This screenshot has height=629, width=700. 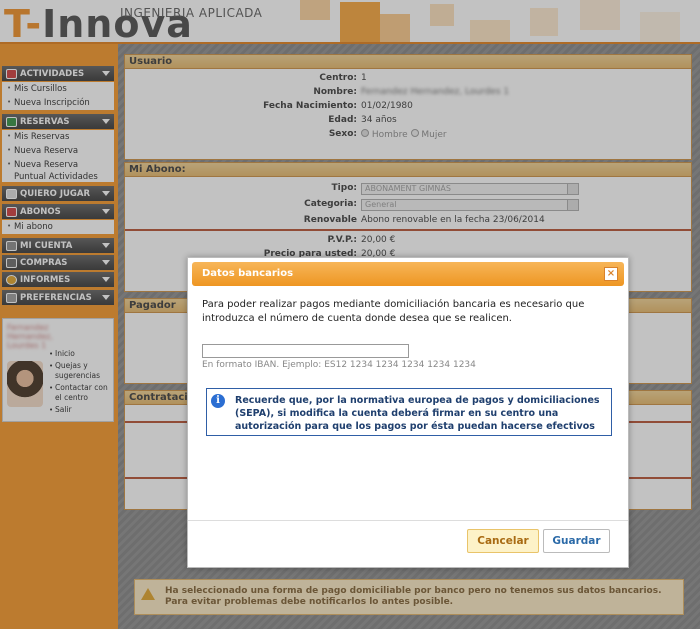 I want to click on iban-input, so click(x=305, y=351).